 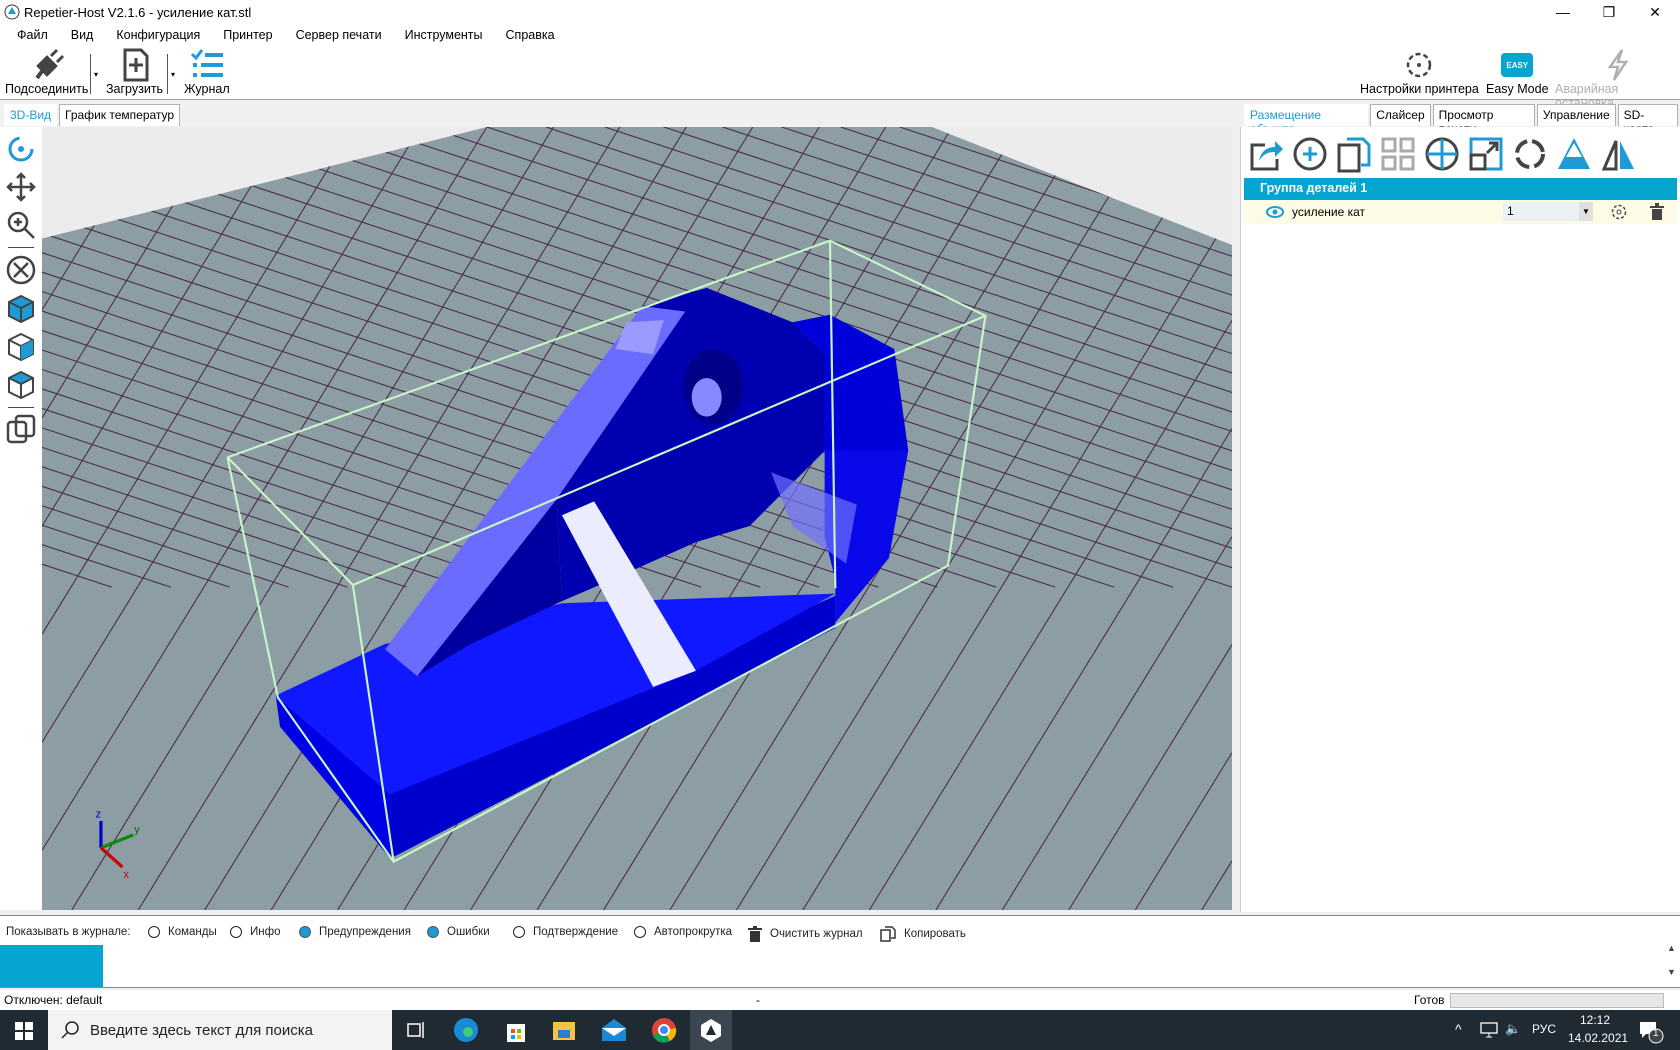 I want to click on log-filter-option: Автопрокрутка, so click(x=683, y=932).